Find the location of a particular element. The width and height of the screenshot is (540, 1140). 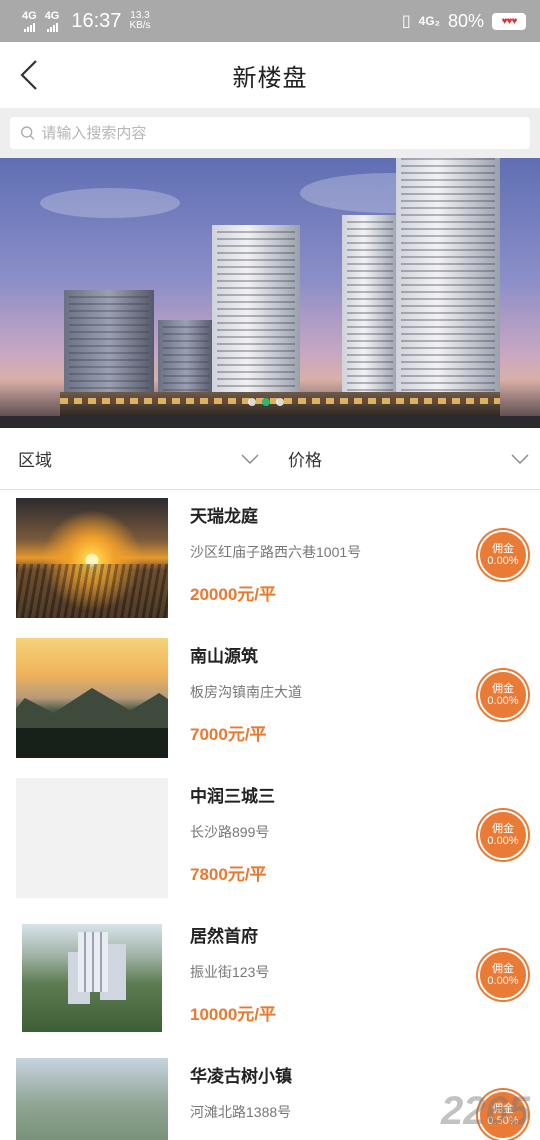

carousel-dot-active is located at coordinates (266, 402).